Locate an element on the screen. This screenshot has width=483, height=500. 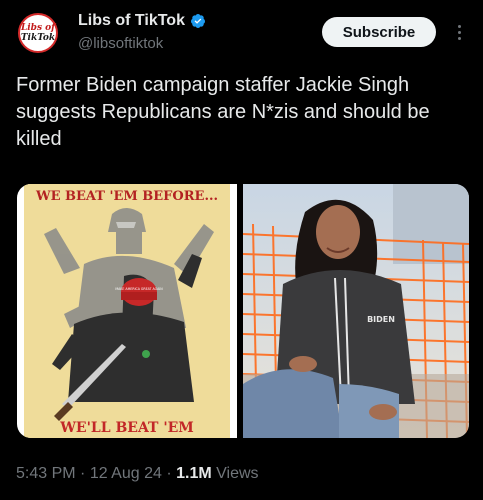
views-label: Views is located at coordinates (235, 473).